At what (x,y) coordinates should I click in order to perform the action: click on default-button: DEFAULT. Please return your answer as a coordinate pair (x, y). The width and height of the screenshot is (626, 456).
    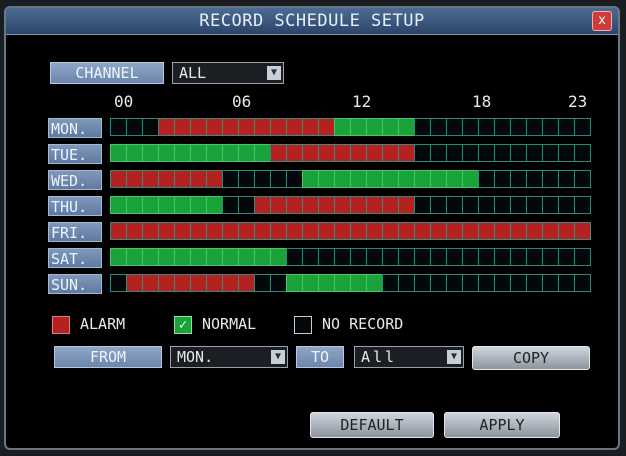
    Looking at the image, I should click on (372, 425).